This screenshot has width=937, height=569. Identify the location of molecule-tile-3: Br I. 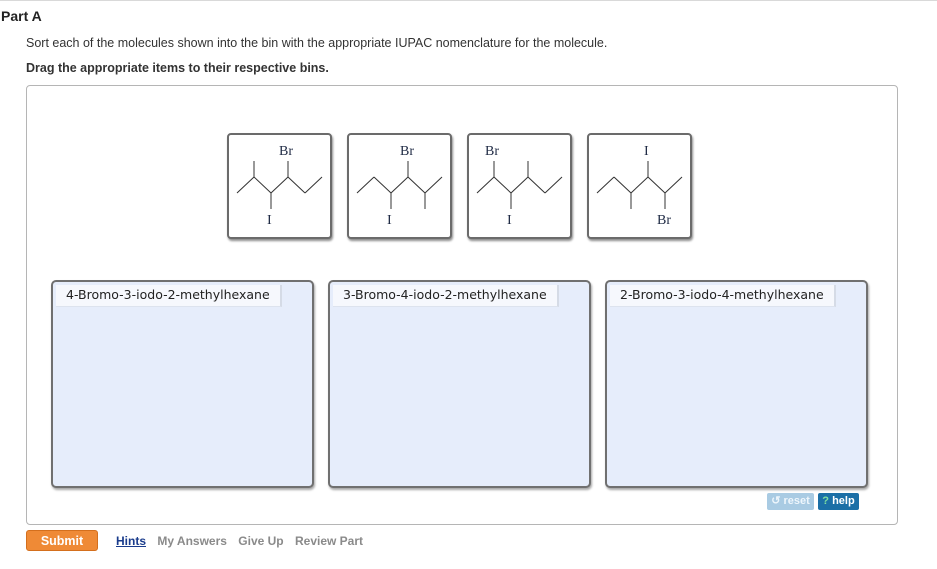
(519, 186).